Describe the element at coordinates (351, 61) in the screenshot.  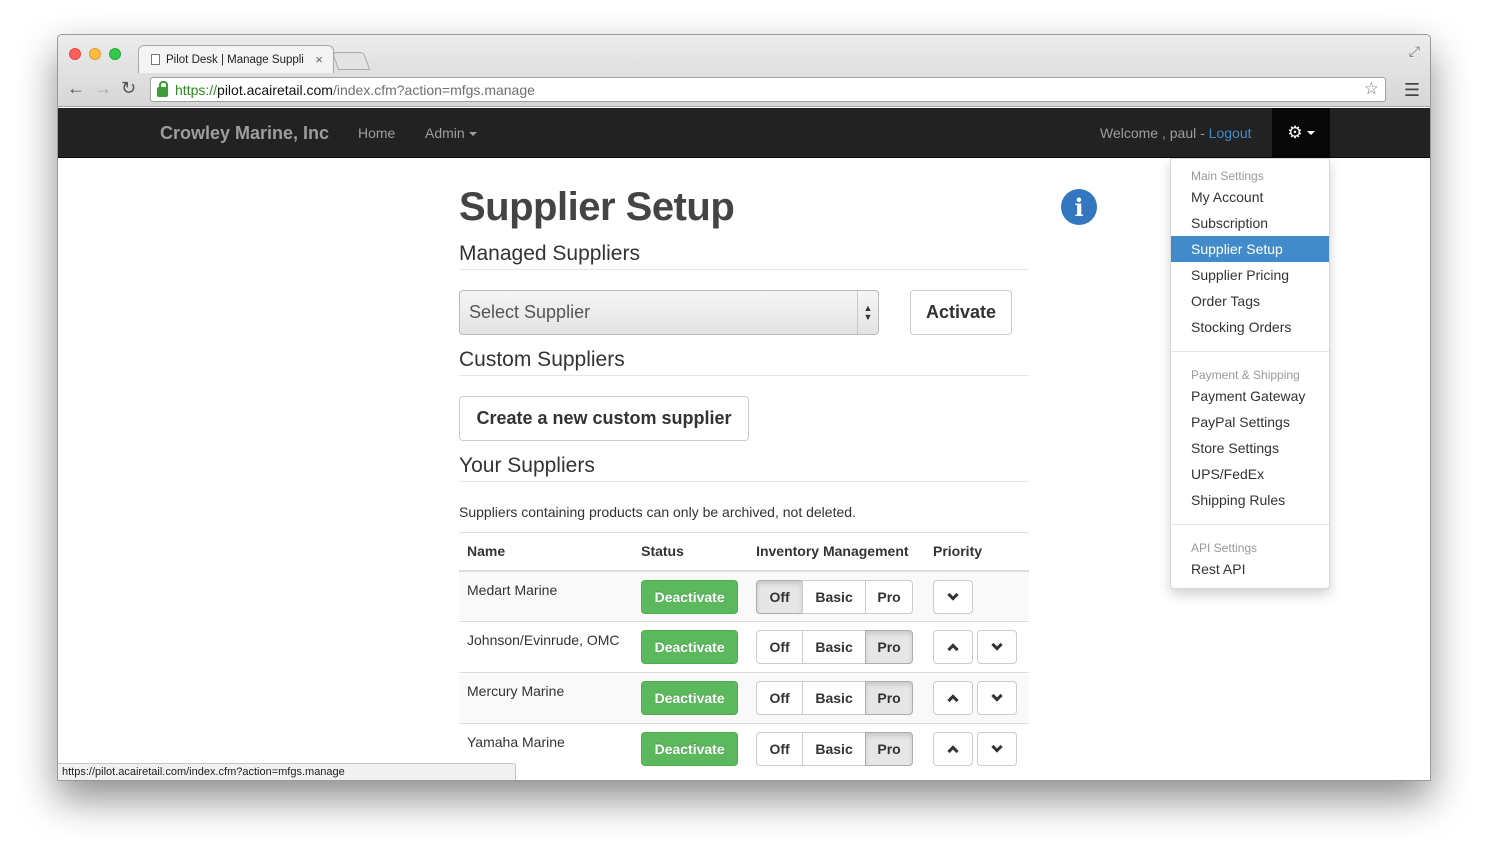
I see `new-tab-button` at that location.